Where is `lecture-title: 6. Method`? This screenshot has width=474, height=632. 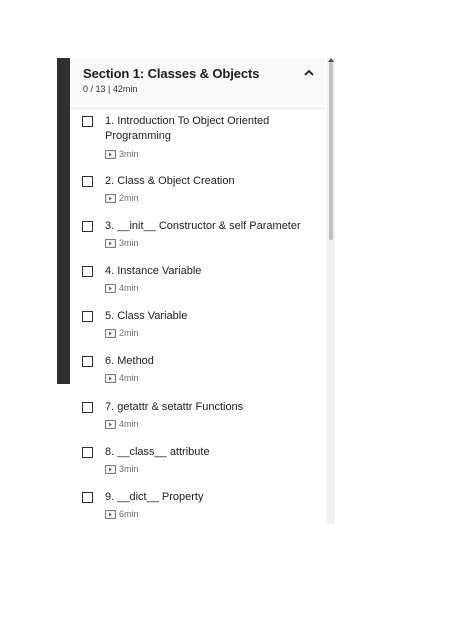 lecture-title: 6. Method is located at coordinates (205, 361).